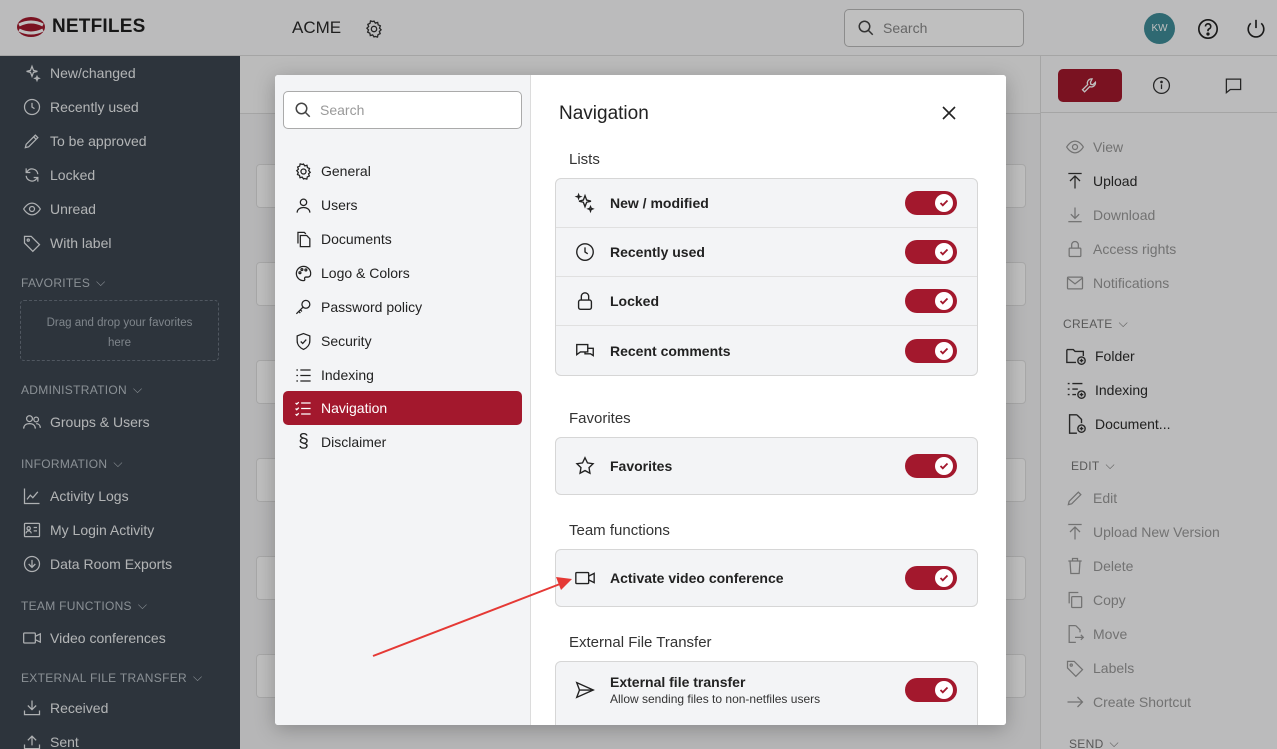 The width and height of the screenshot is (1277, 749). What do you see at coordinates (619, 530) in the screenshot?
I see `group-title-team-functions: Team functions` at bounding box center [619, 530].